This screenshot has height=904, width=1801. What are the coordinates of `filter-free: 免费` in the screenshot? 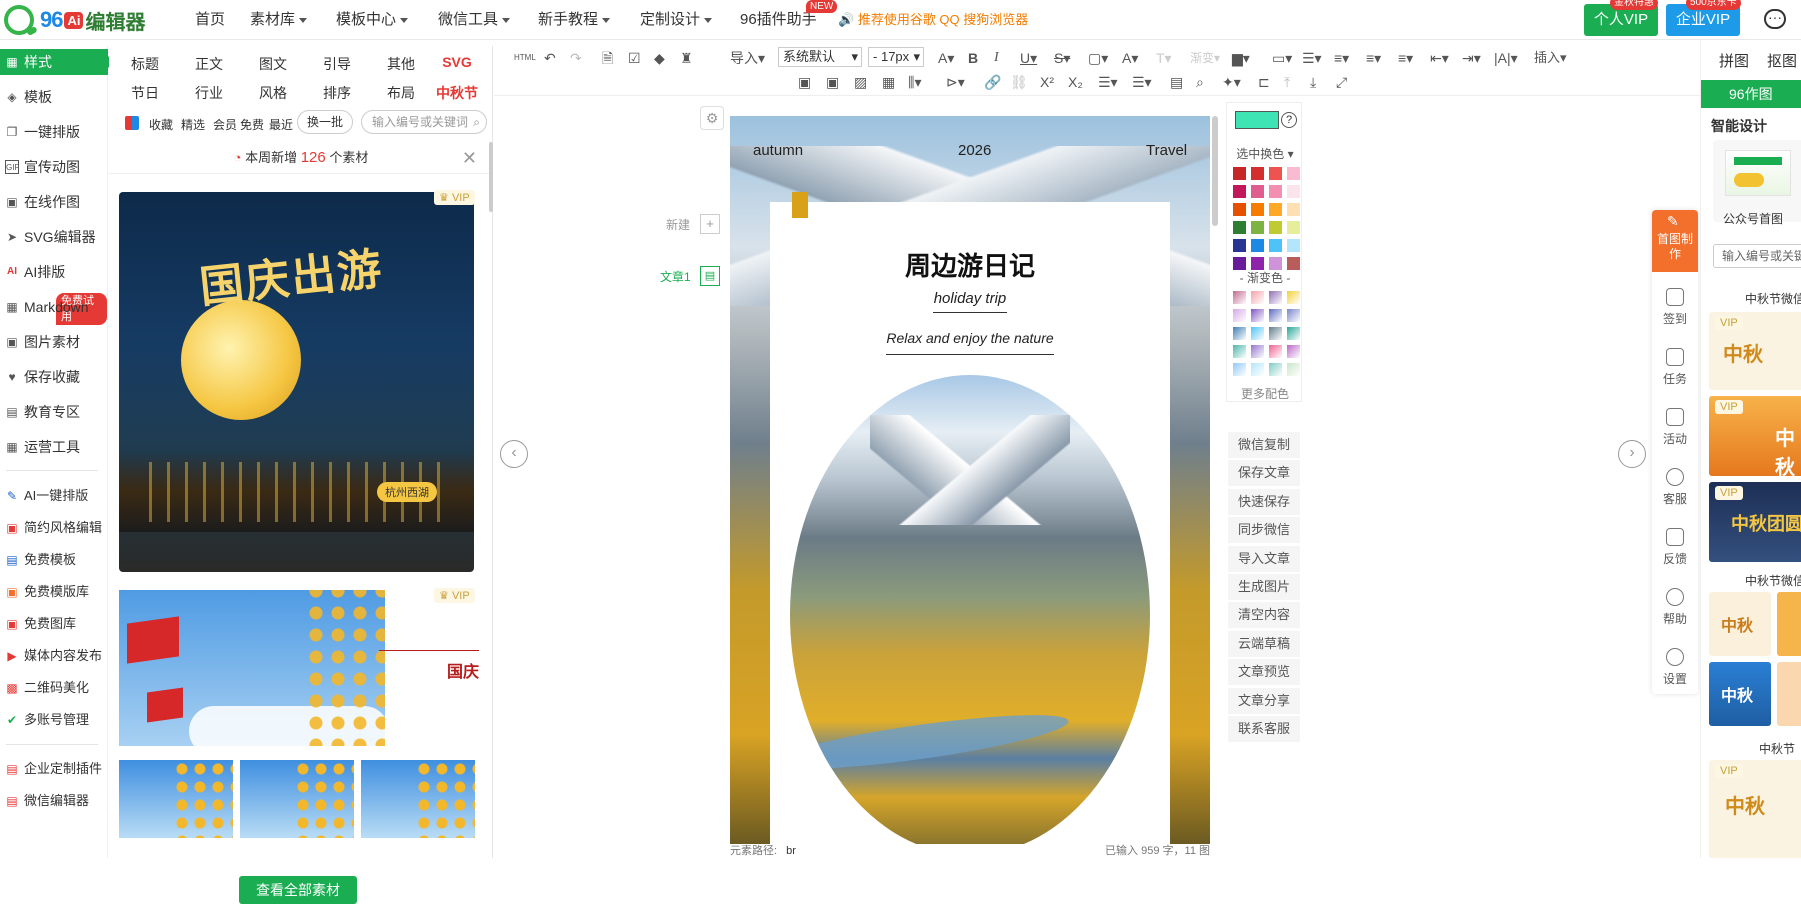 It's located at (252, 124).